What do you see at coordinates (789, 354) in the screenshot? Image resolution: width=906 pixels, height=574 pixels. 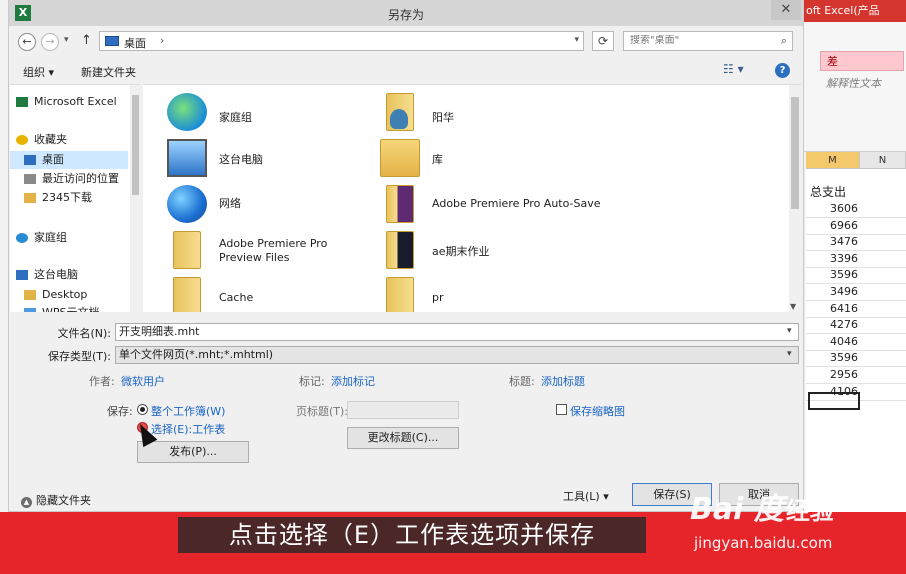 I see `filetype-dropdown-icon: ▾` at bounding box center [789, 354].